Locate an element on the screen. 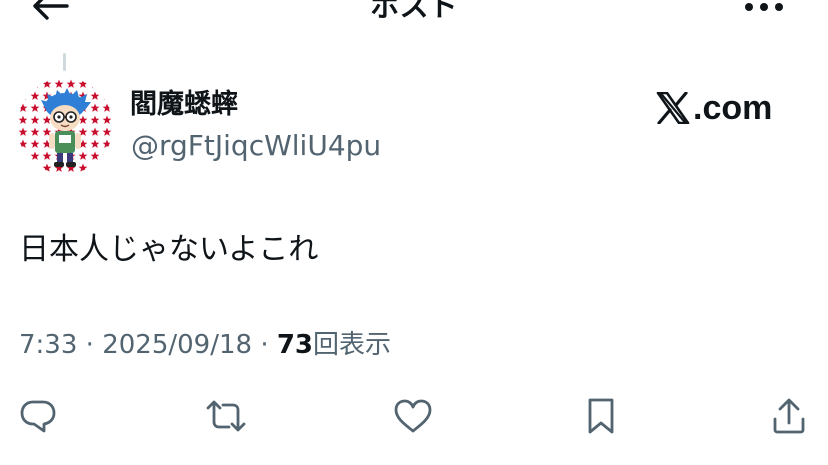 The width and height of the screenshot is (828, 465). bookmark-button is located at coordinates (601, 416).